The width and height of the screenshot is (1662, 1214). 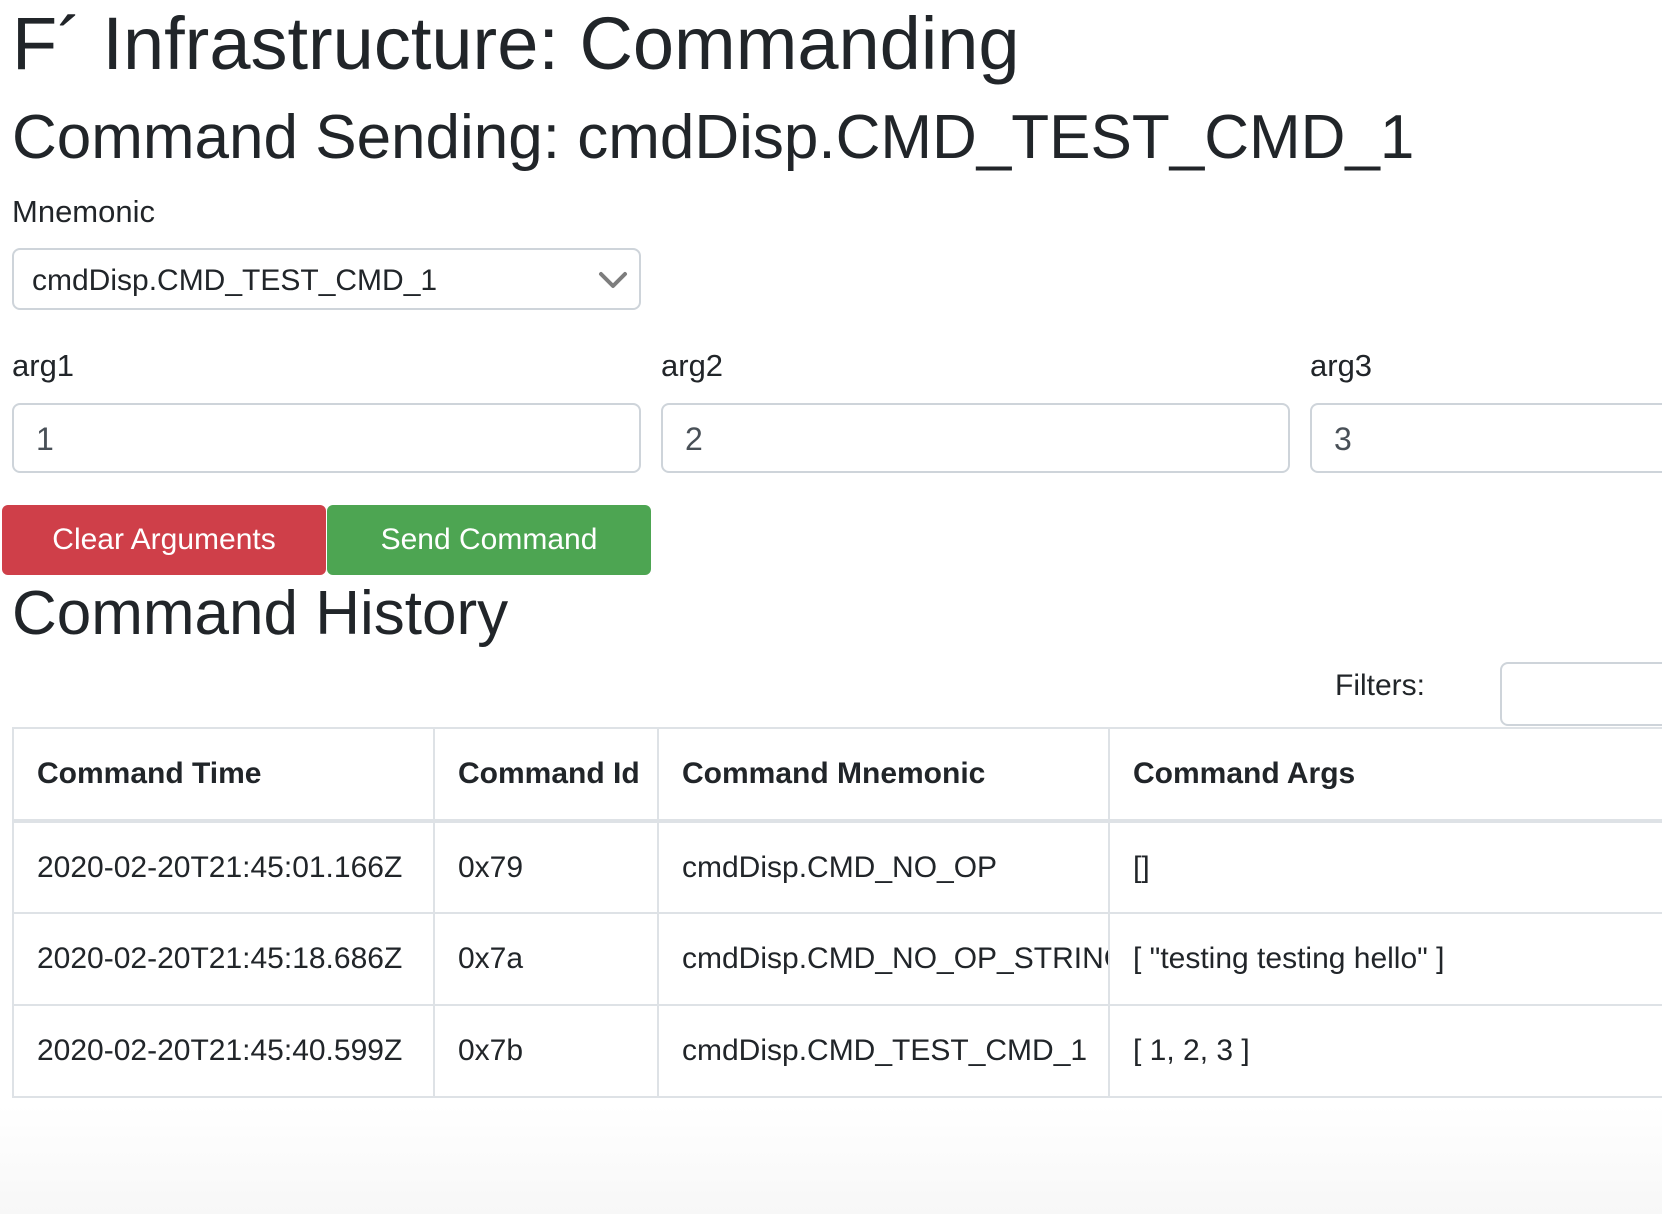 I want to click on column-header-command-args: Command Args, so click(x=1385, y=775).